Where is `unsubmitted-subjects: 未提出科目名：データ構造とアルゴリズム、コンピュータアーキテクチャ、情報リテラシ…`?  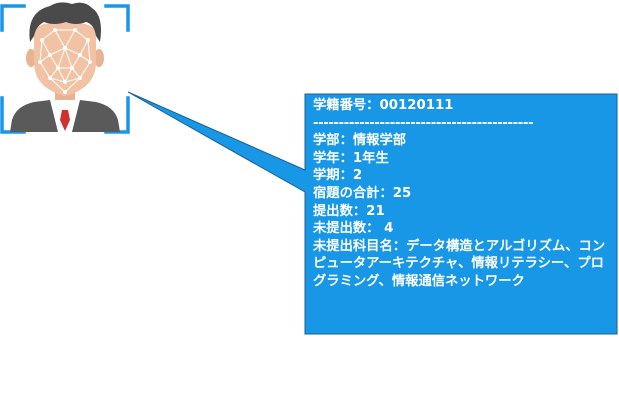 unsubmitted-subjects: 未提出科目名：データ構造とアルゴリズム、コンピュータアーキテクチャ、情報リテラシ… is located at coordinates (459, 263).